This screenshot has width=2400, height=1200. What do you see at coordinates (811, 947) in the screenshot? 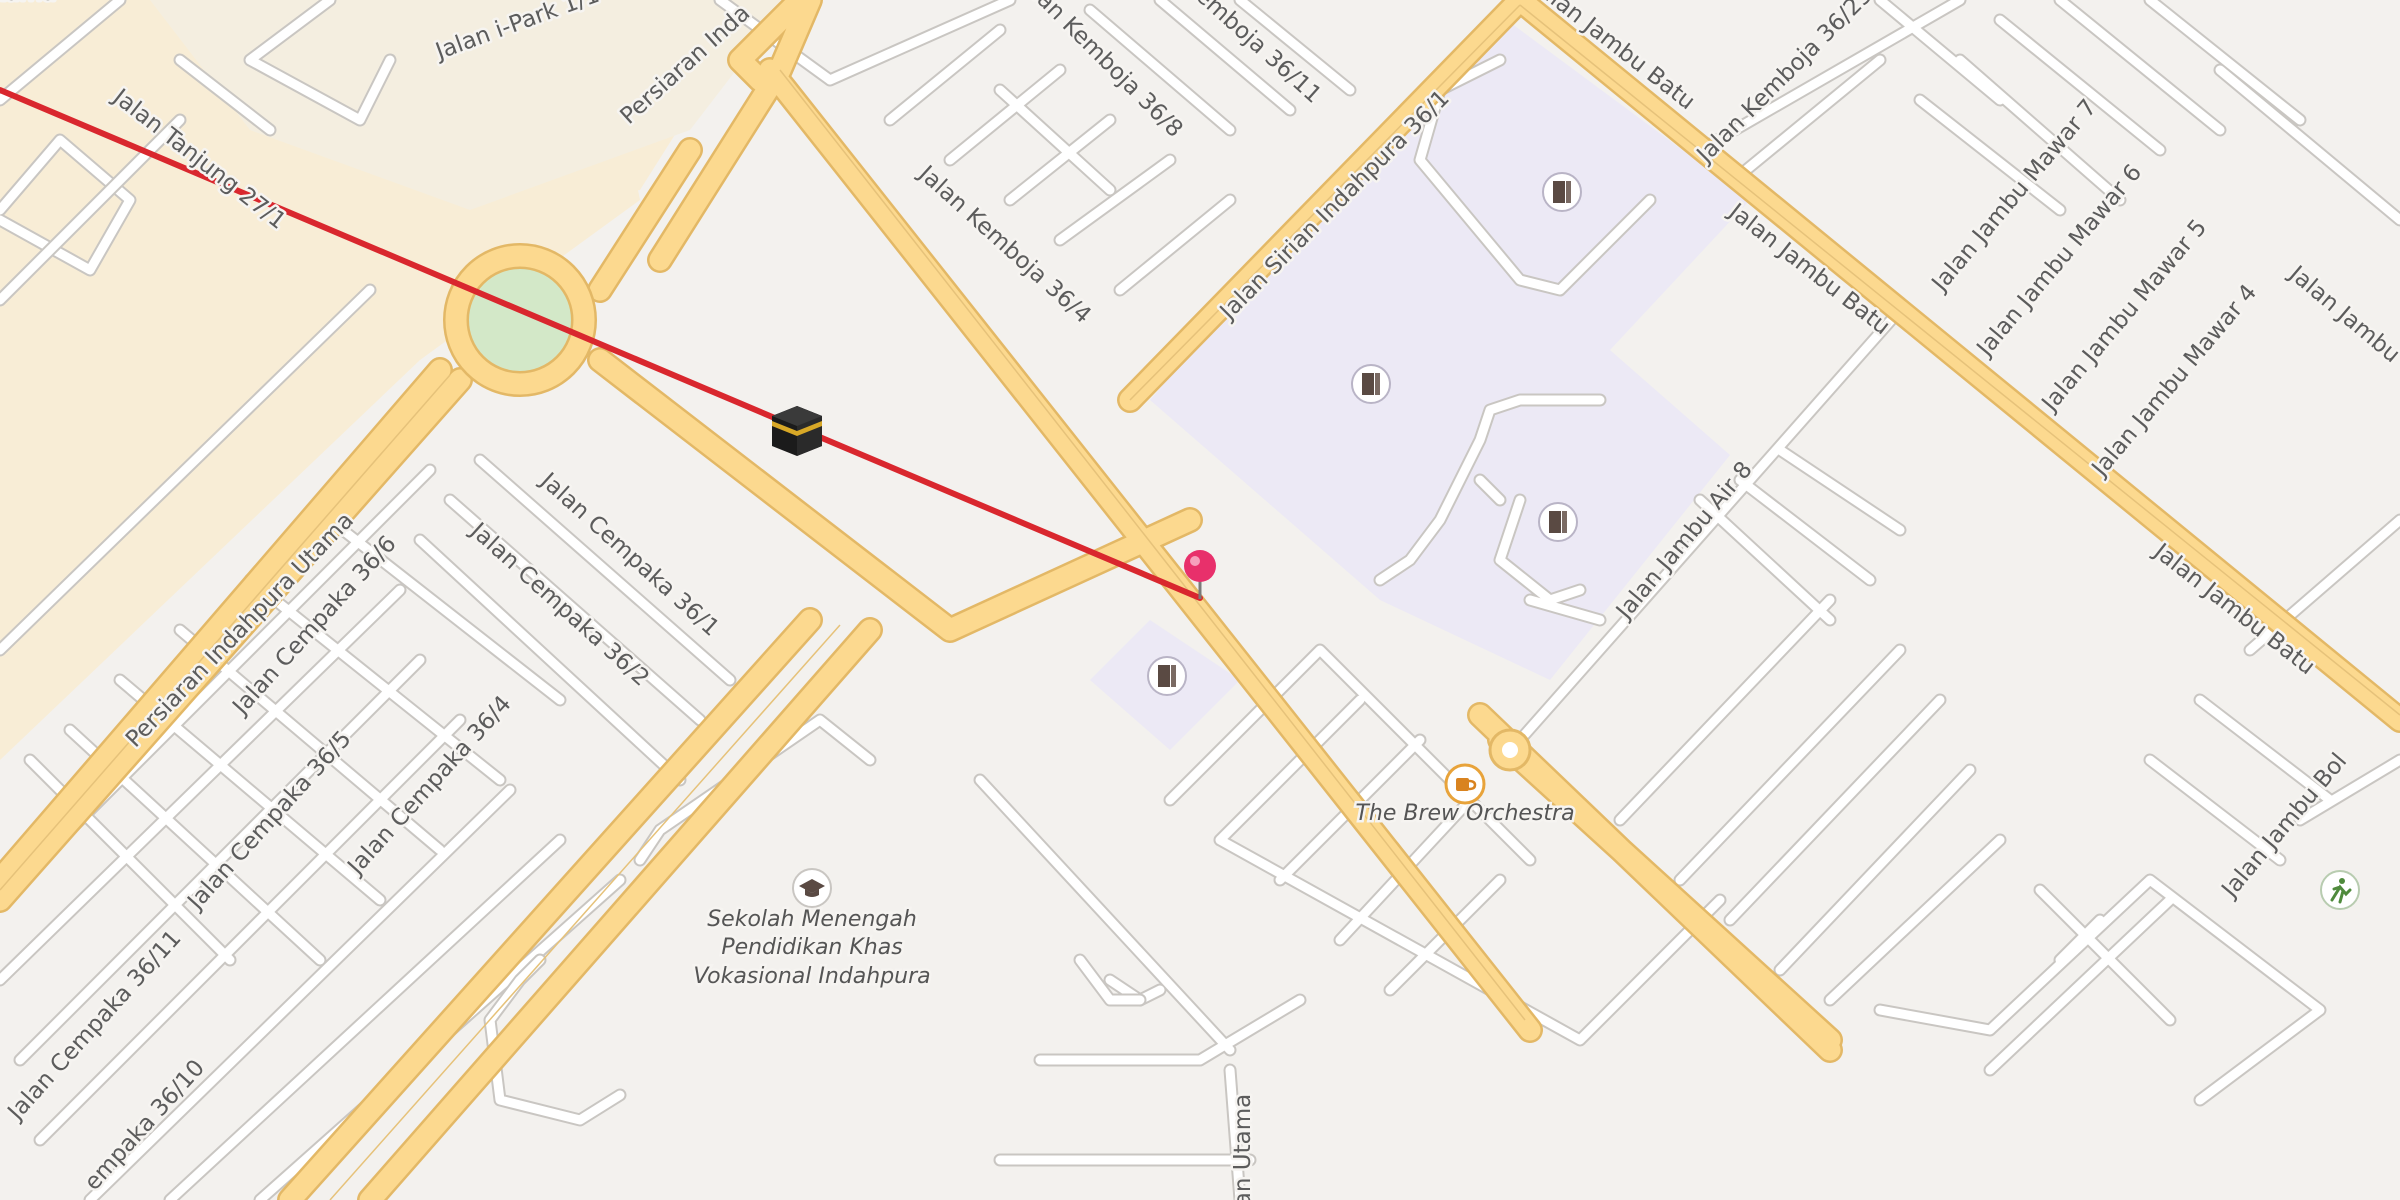
I see `school-label-line2: Pendidikan Khas` at bounding box center [811, 947].